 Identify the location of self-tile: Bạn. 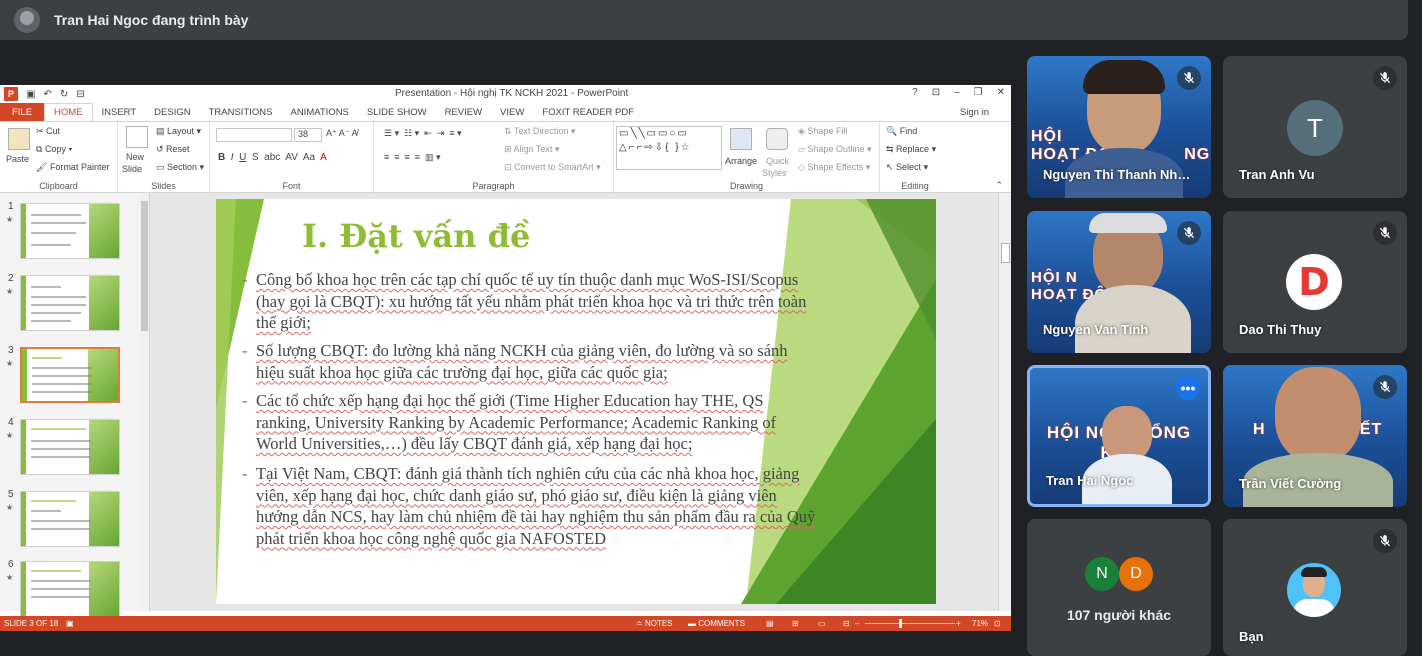
(1315, 587).